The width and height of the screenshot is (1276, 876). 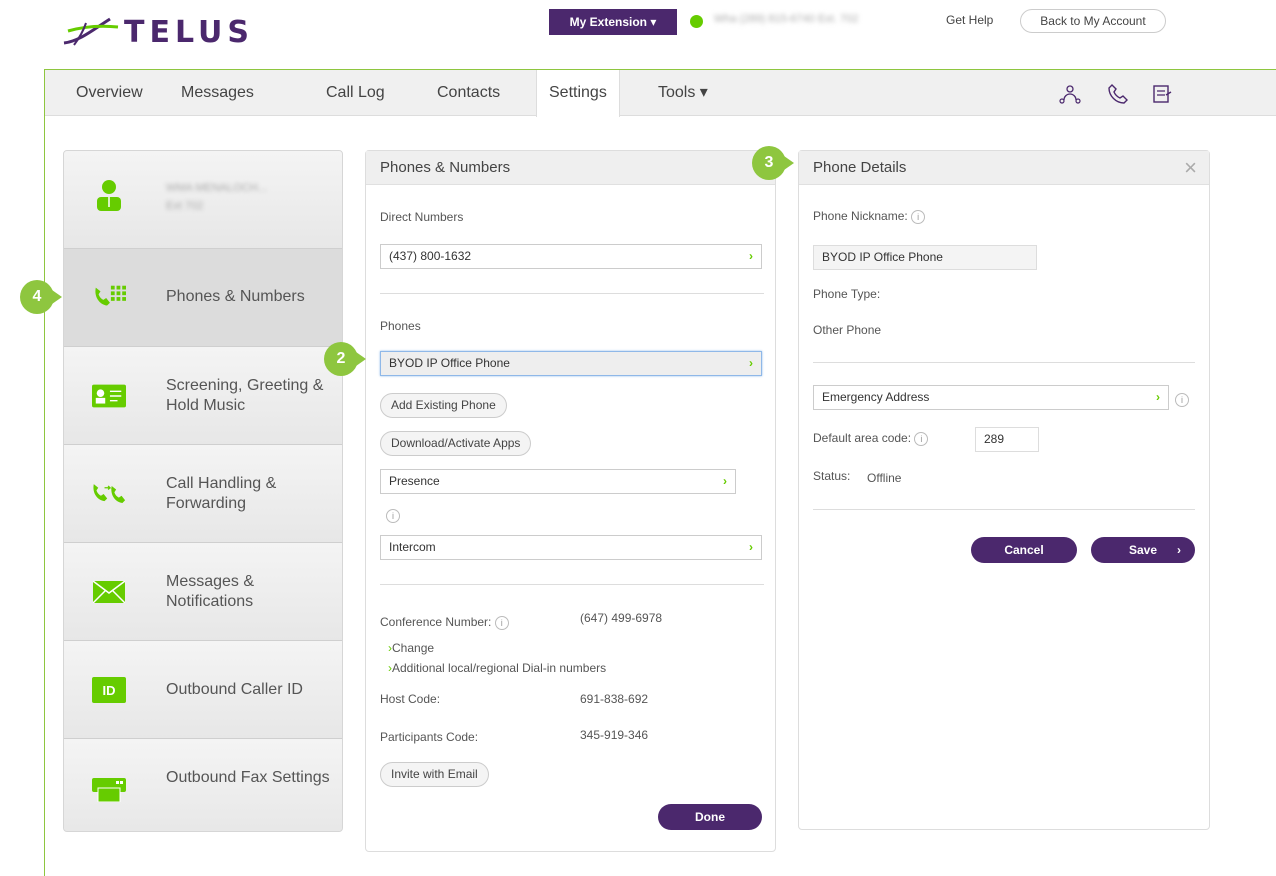 What do you see at coordinates (860, 216) in the screenshot?
I see `nickname-label-text: Phone Nickname:` at bounding box center [860, 216].